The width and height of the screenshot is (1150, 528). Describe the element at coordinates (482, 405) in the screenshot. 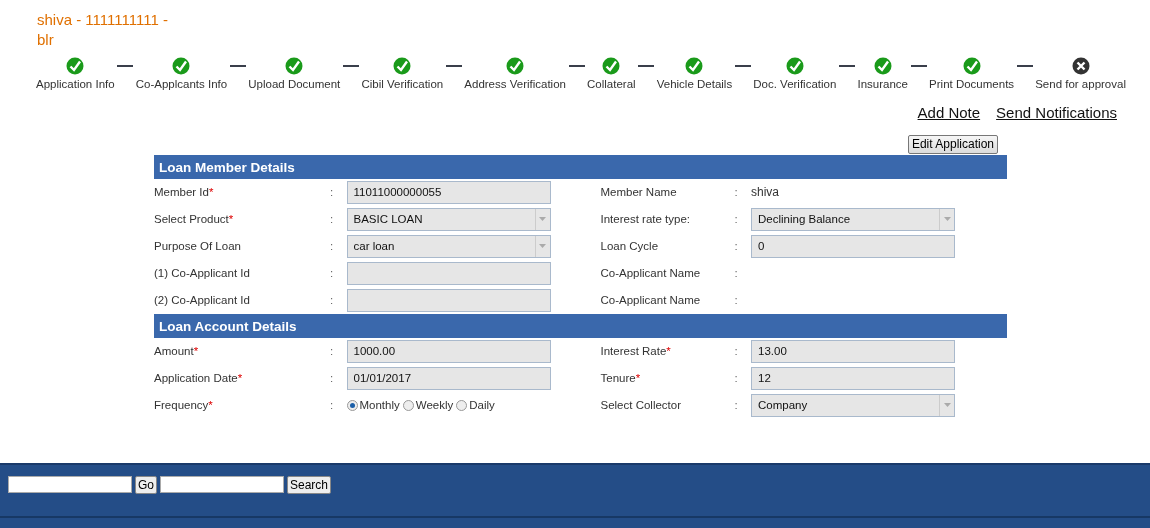

I see `radio-label: Daily` at that location.